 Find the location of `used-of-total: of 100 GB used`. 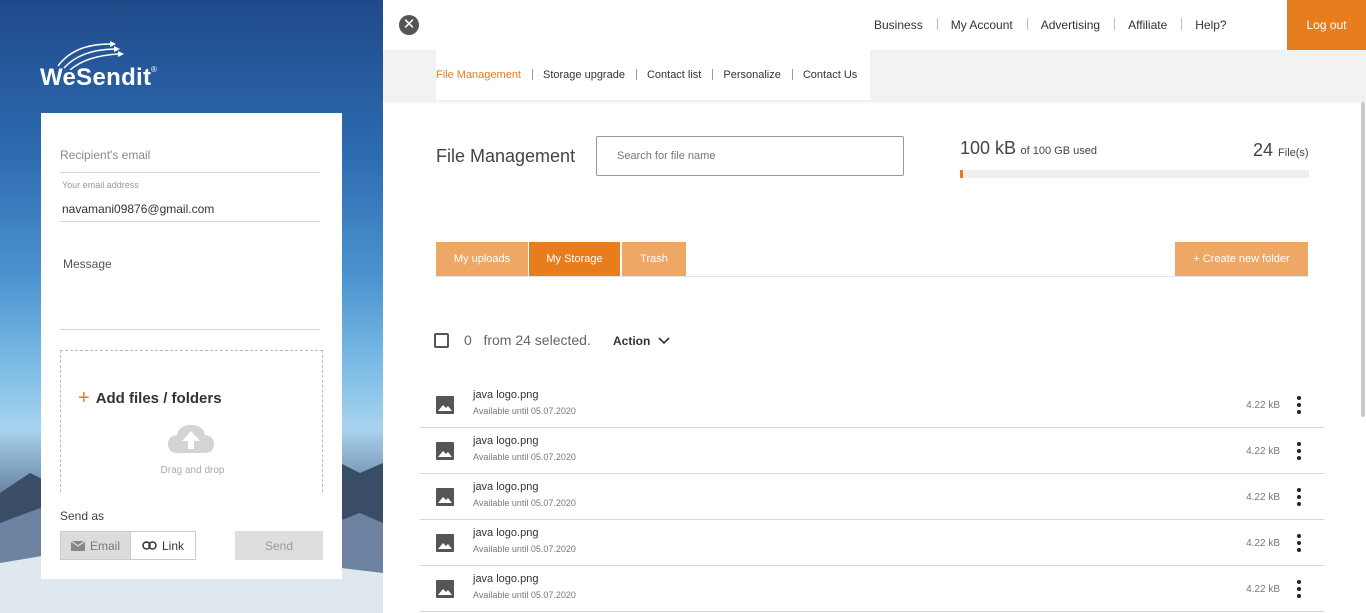

used-of-total: of 100 GB used is located at coordinates (1058, 151).